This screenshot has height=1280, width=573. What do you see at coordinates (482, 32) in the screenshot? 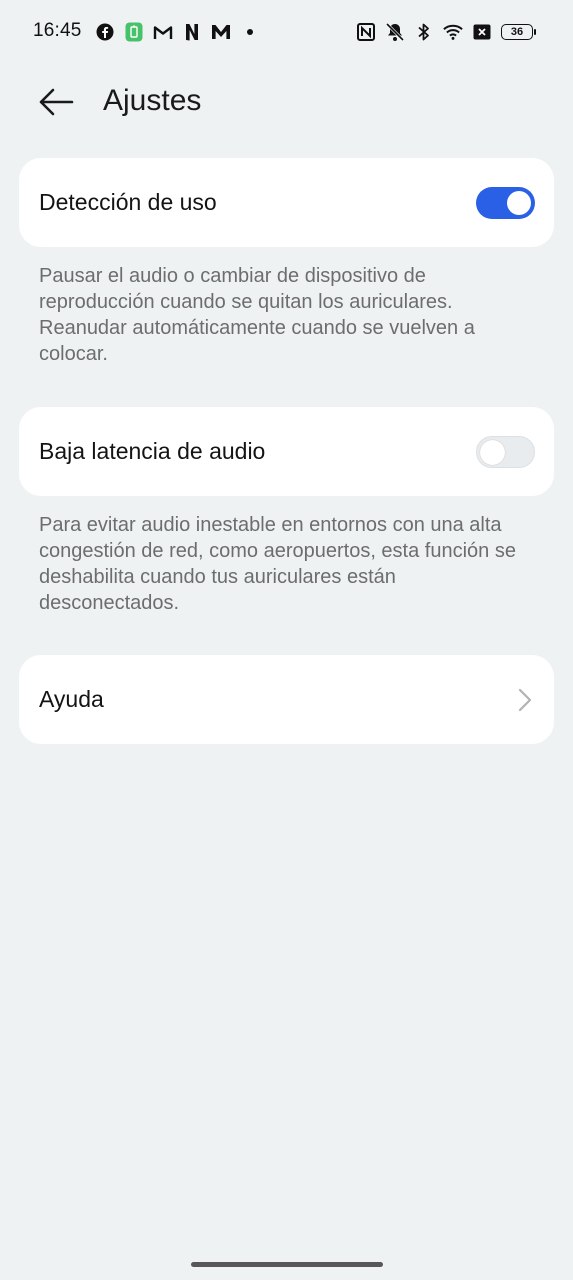
I see `sim-off-icon` at bounding box center [482, 32].